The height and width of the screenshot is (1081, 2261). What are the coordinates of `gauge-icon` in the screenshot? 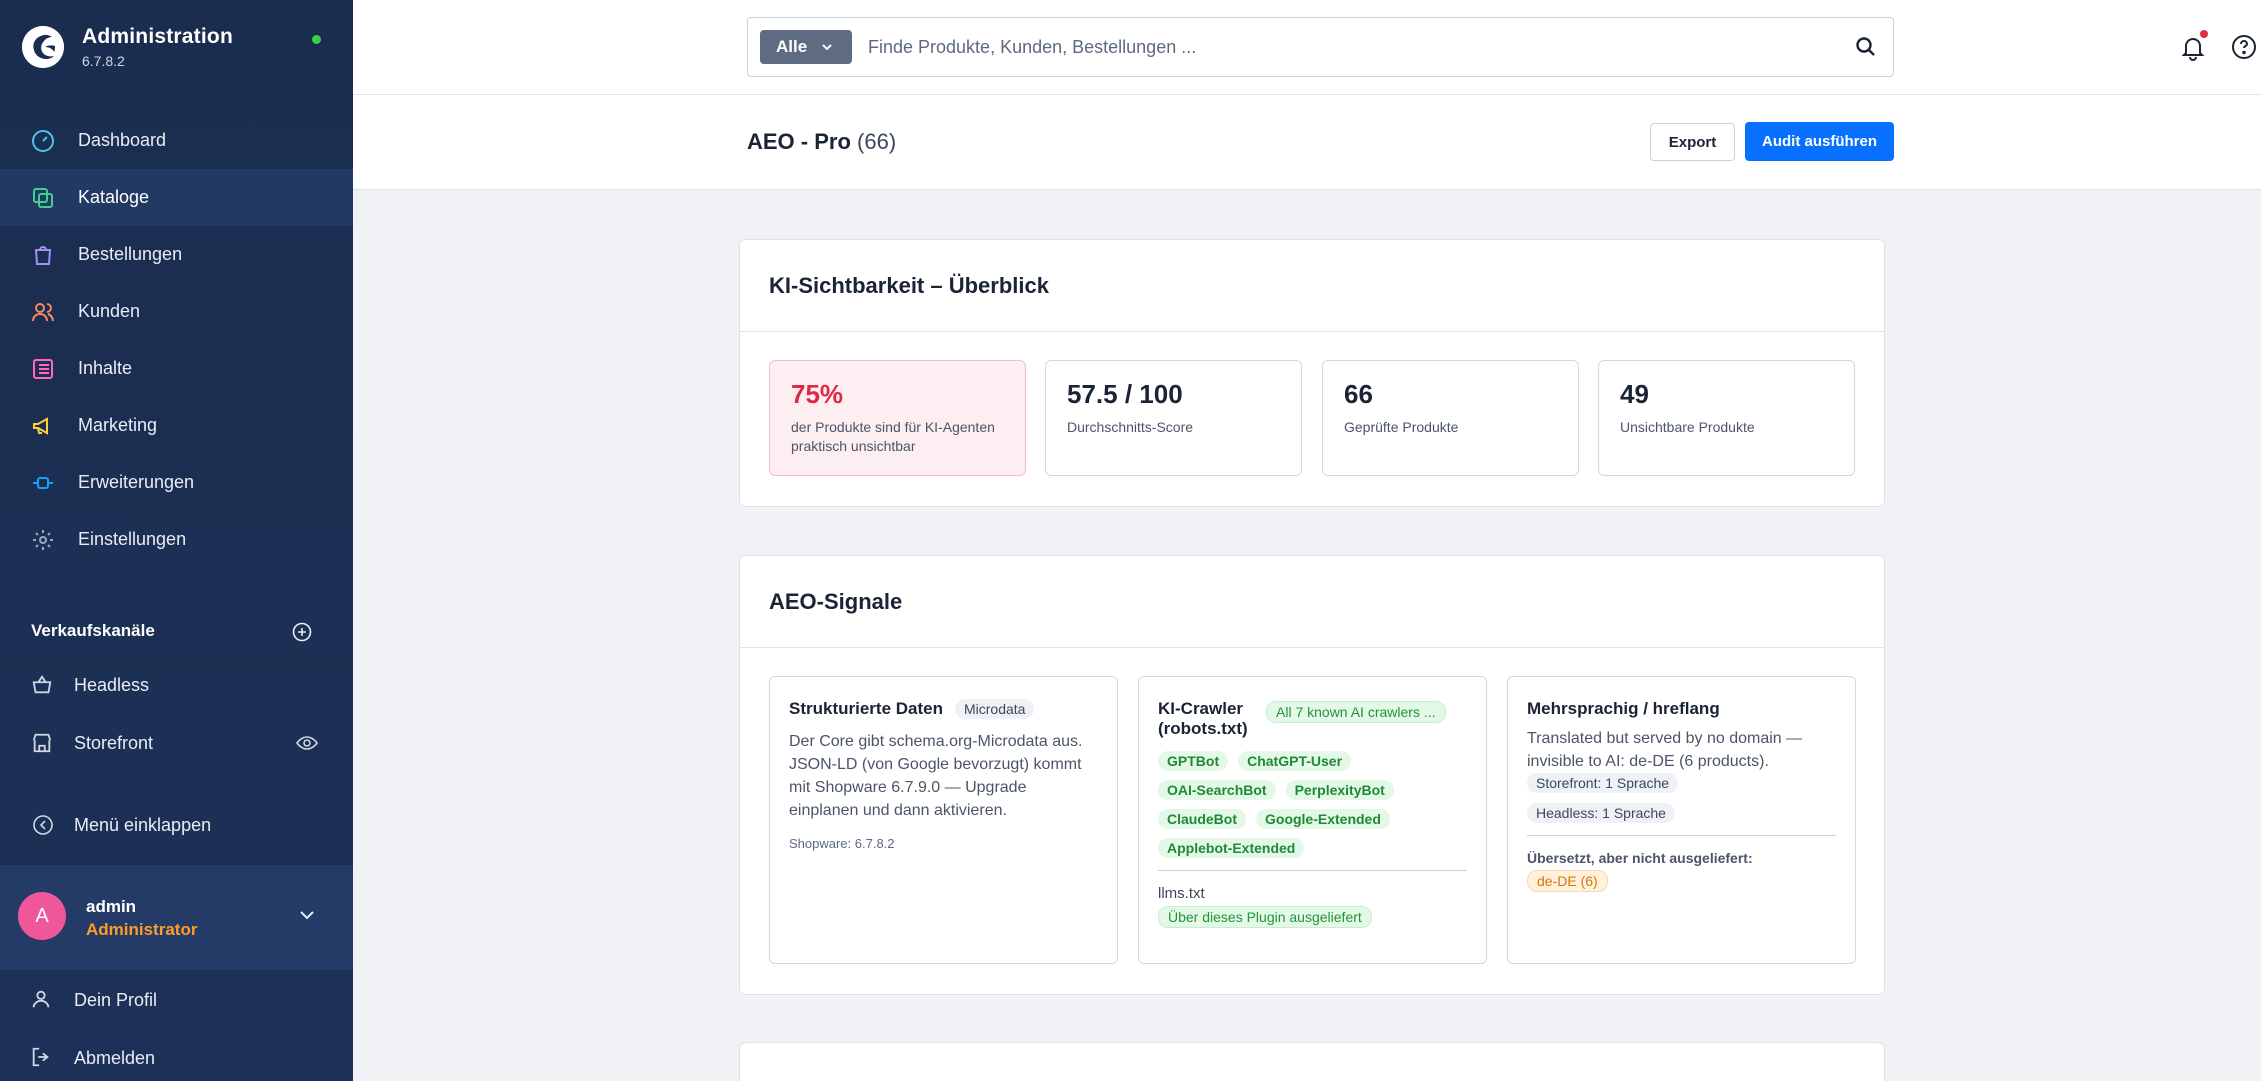 It's located at (43, 141).